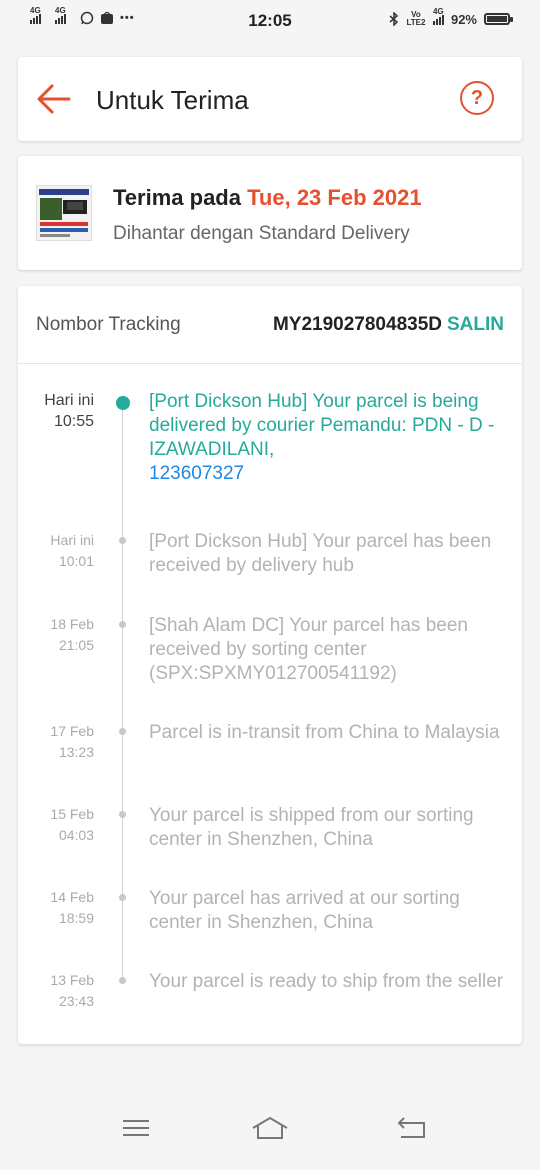 The width and height of the screenshot is (540, 1170). I want to click on bluetooth-icon, so click(394, 19).